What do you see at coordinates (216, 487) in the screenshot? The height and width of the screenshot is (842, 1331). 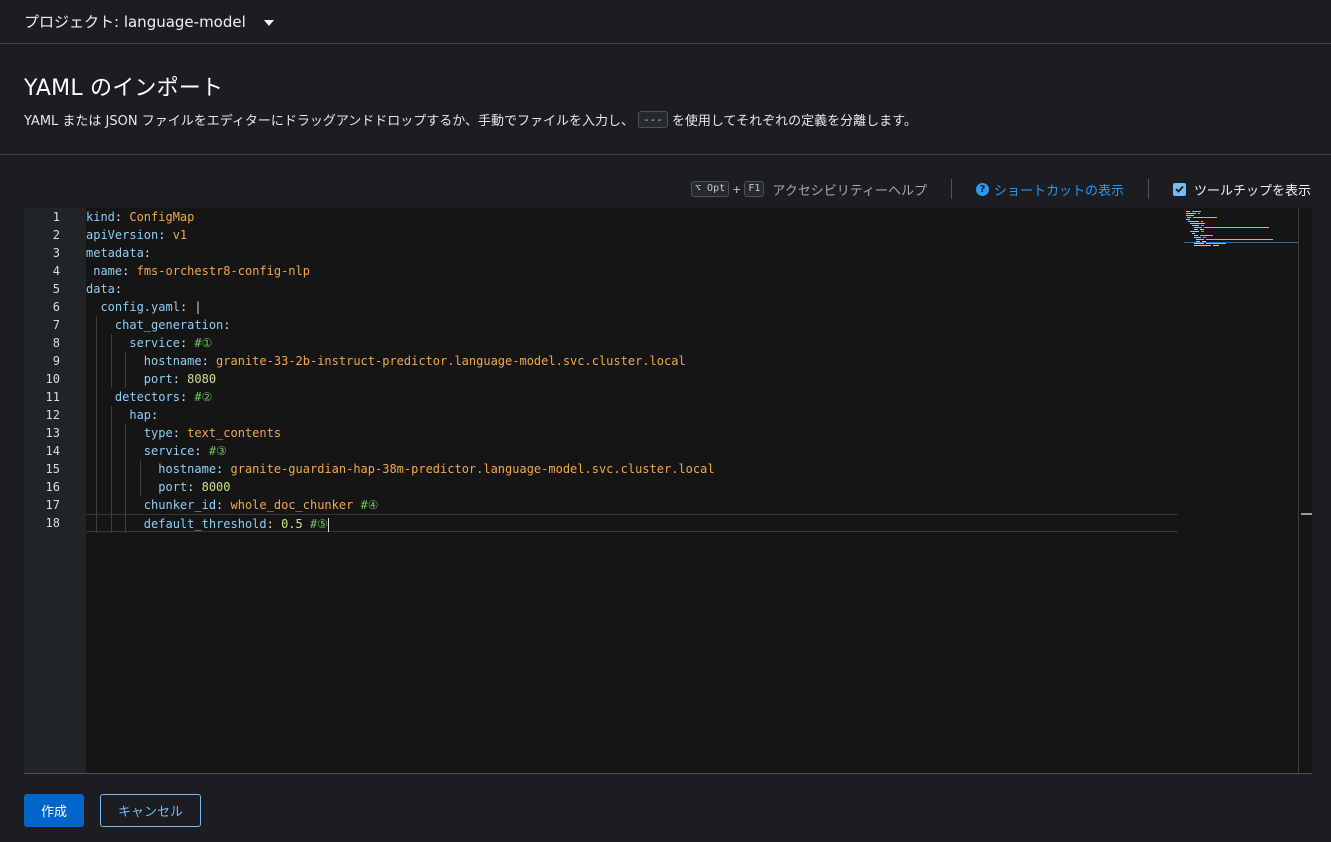 I see `yaml-value: 8000` at bounding box center [216, 487].